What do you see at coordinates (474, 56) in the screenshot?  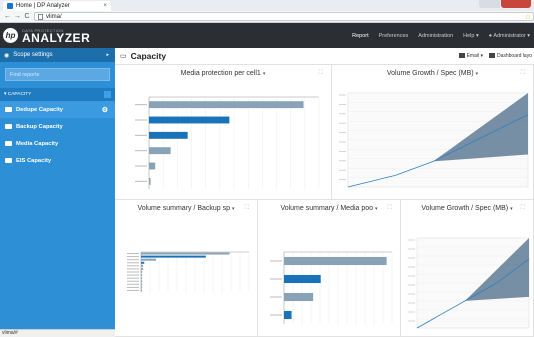 I see `email-label: Email ▾` at bounding box center [474, 56].